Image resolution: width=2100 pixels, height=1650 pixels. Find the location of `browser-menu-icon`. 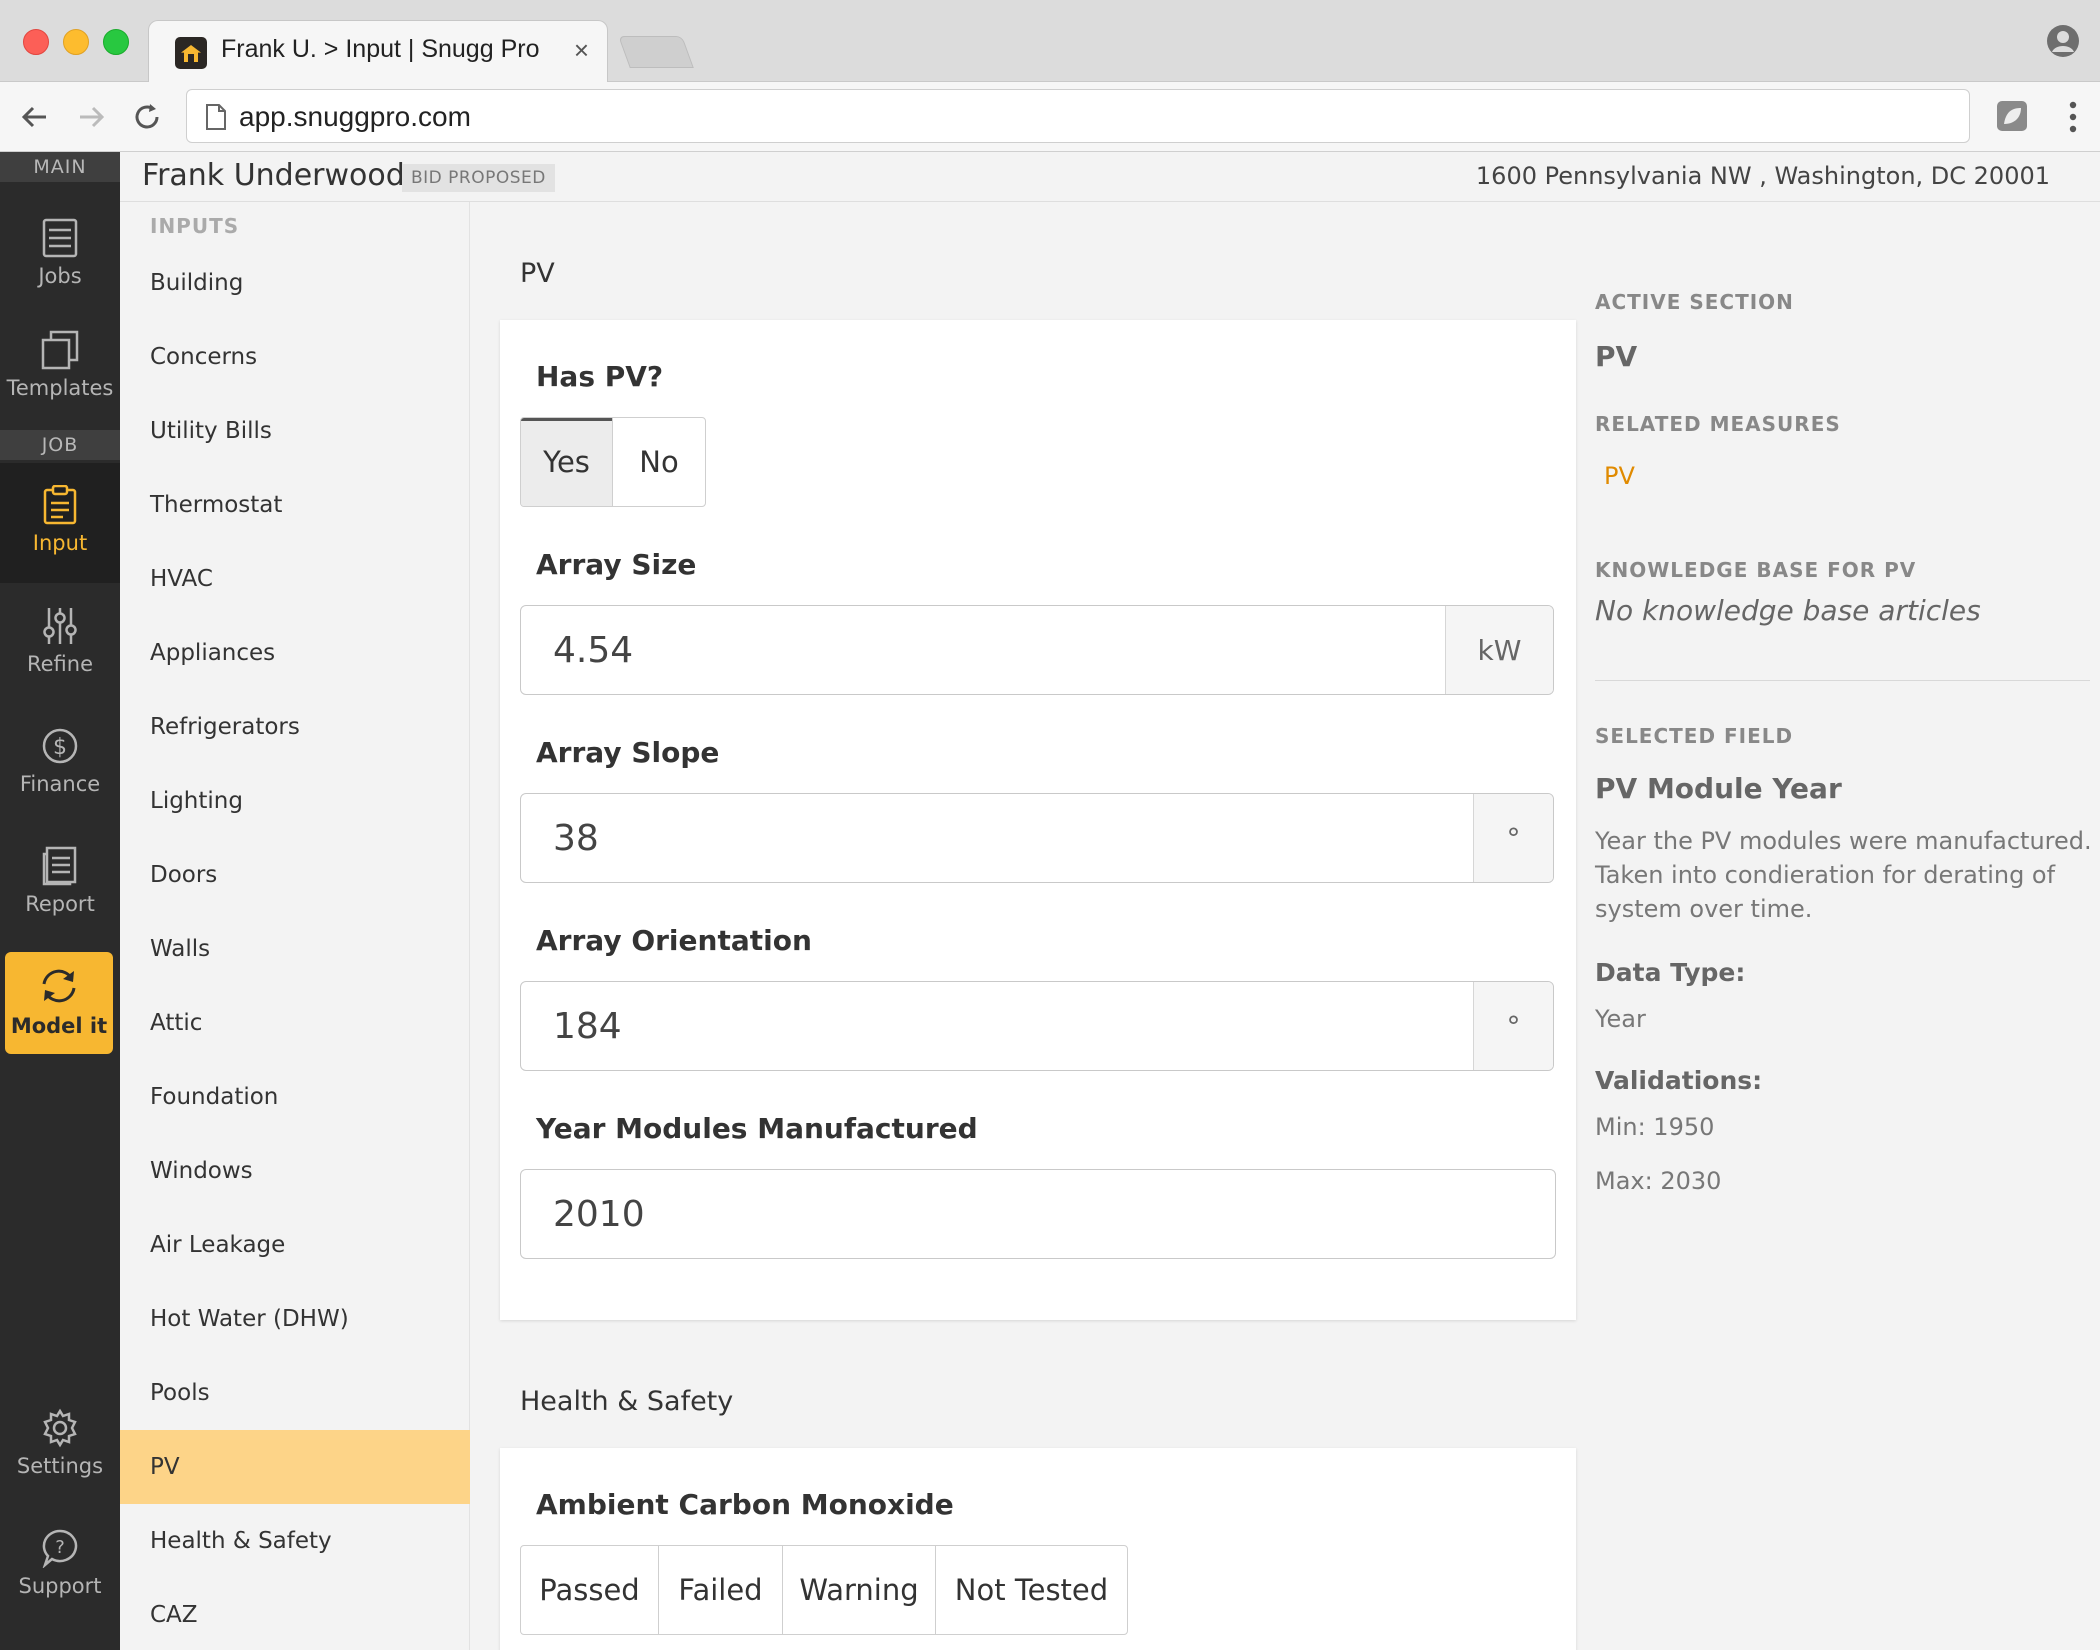

browser-menu-icon is located at coordinates (2073, 117).